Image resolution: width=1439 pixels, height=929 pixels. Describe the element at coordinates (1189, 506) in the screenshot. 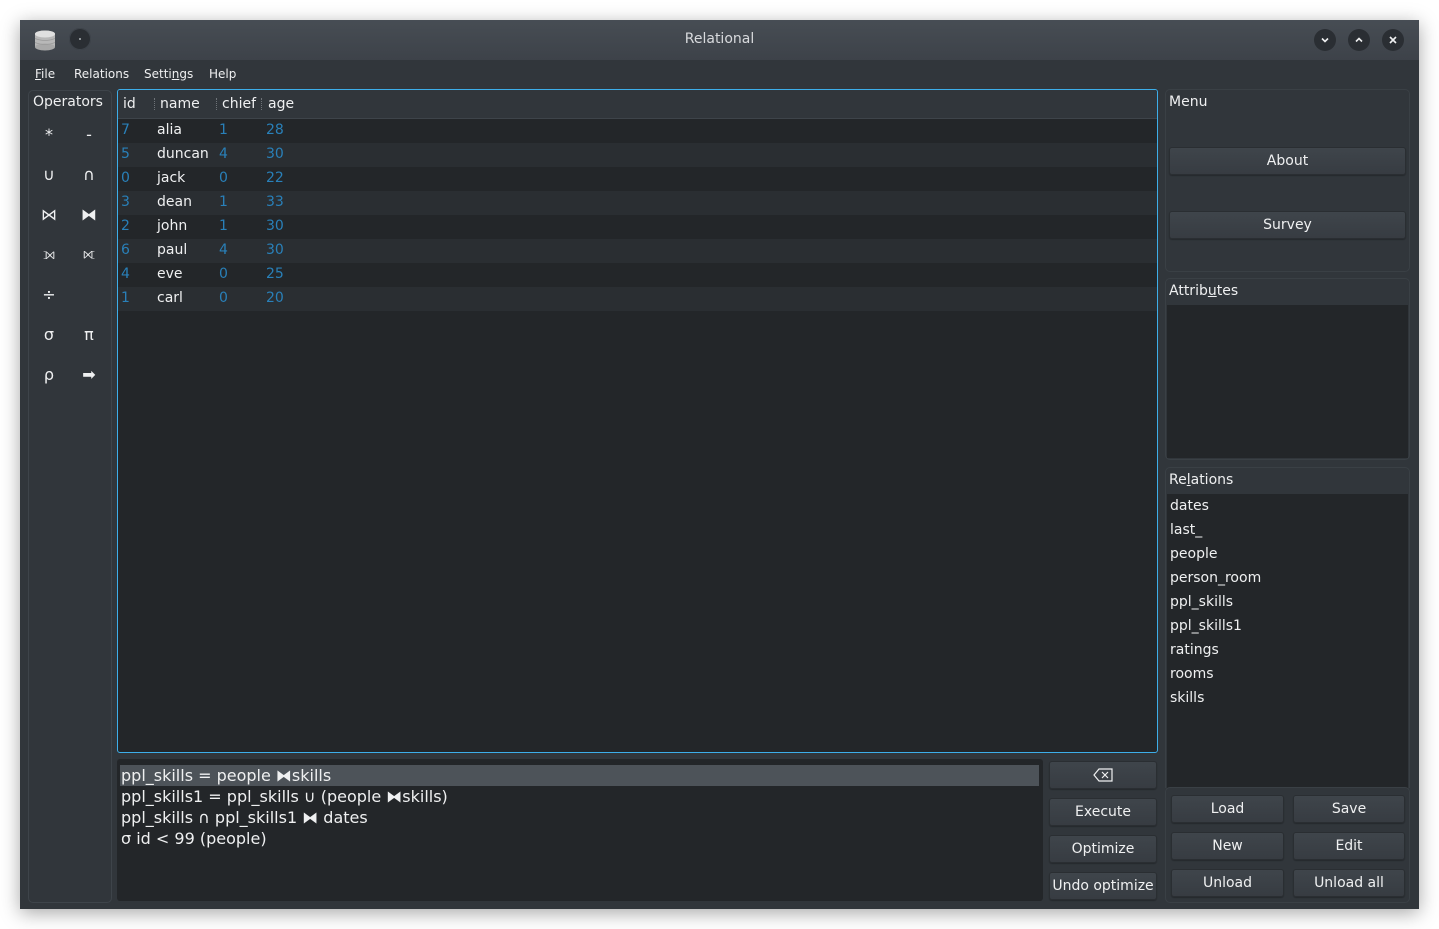

I see `relation-item: dates` at that location.